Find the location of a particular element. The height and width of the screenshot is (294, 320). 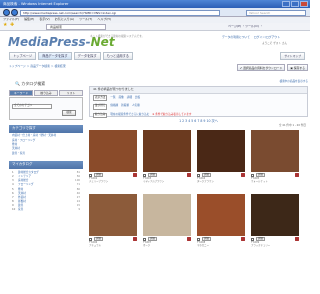

product-name: チェリーブラウン is located at coordinates (113, 182).